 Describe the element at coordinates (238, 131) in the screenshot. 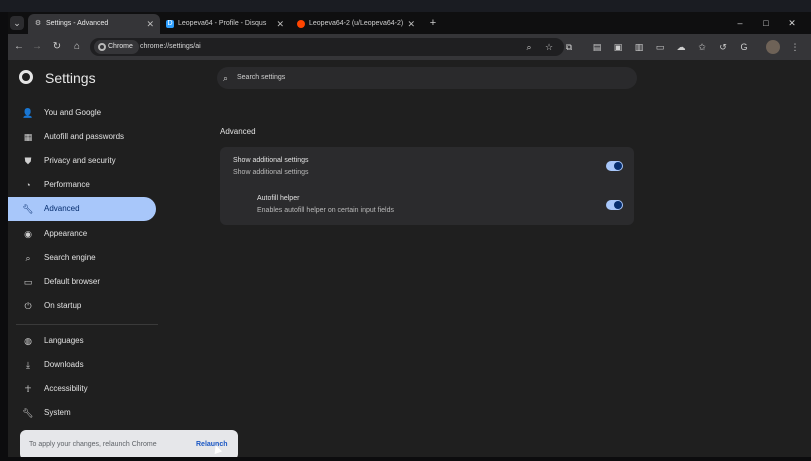

I see `section-title: Advanced` at that location.